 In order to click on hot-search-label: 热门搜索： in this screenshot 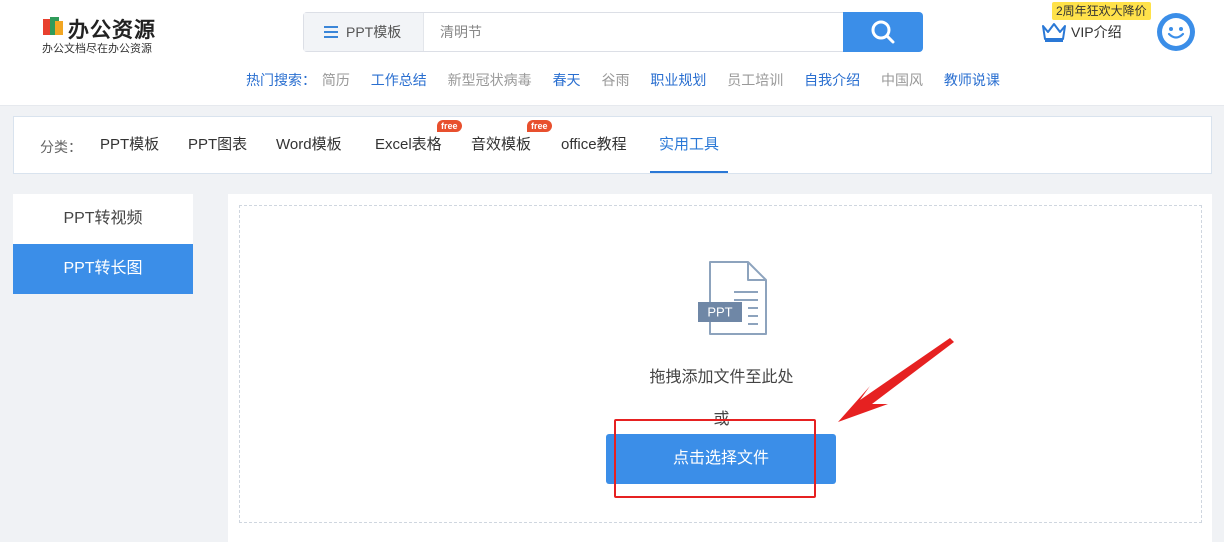, I will do `click(281, 80)`.